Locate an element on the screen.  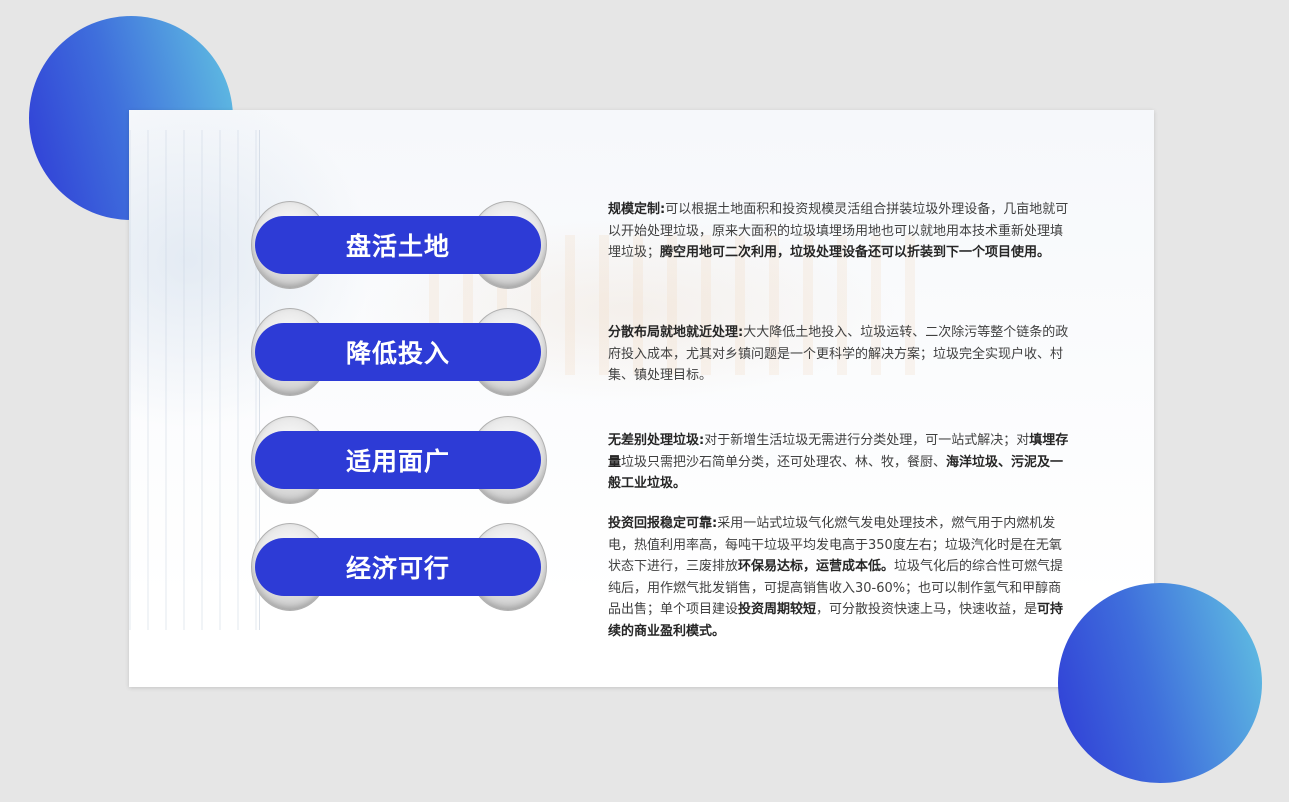
decorative-circle-bottom-right is located at coordinates (1160, 683).